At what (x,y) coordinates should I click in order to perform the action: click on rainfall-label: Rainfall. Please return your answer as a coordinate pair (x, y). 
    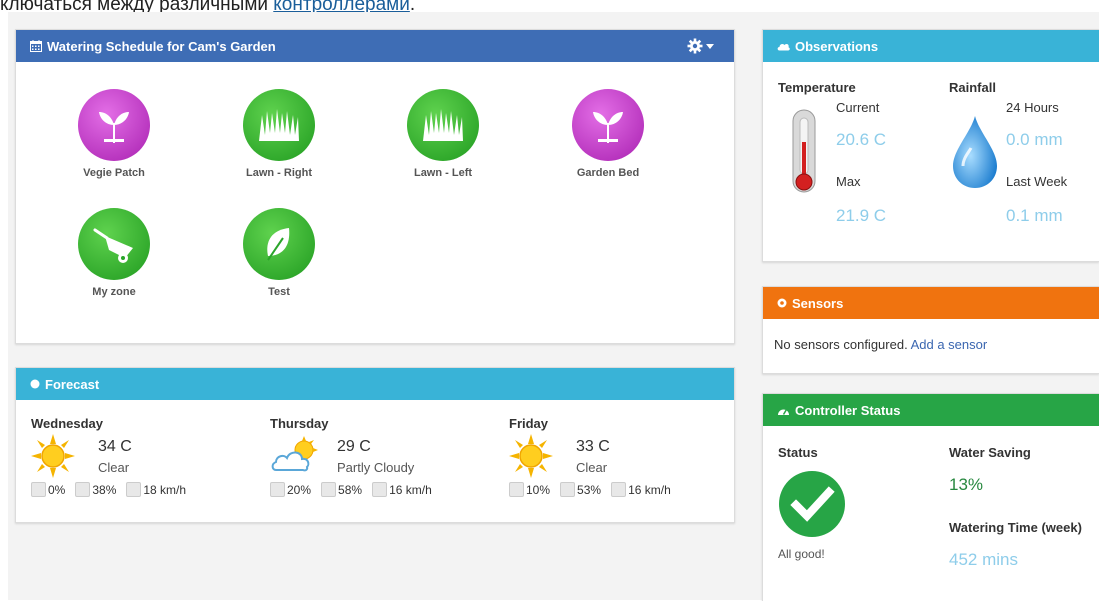
    Looking at the image, I should click on (972, 87).